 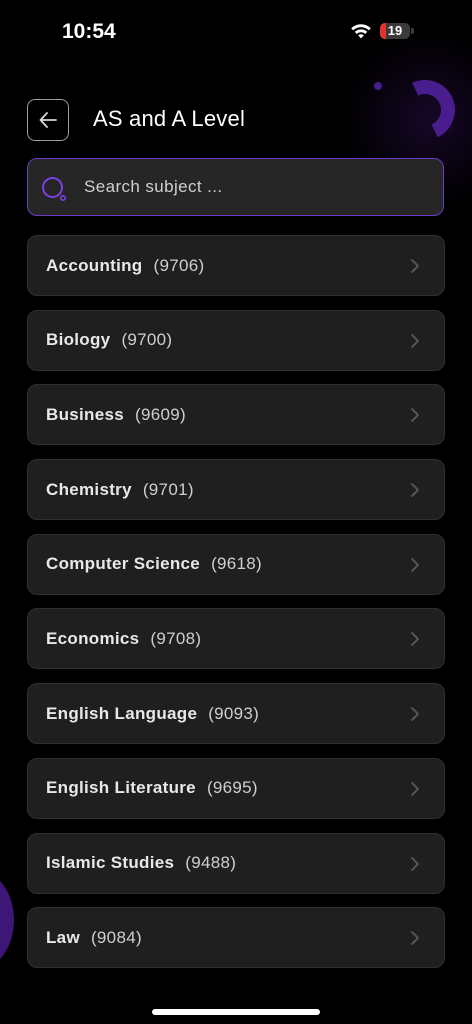 What do you see at coordinates (176, 638) in the screenshot?
I see `subject-code: (9708)` at bounding box center [176, 638].